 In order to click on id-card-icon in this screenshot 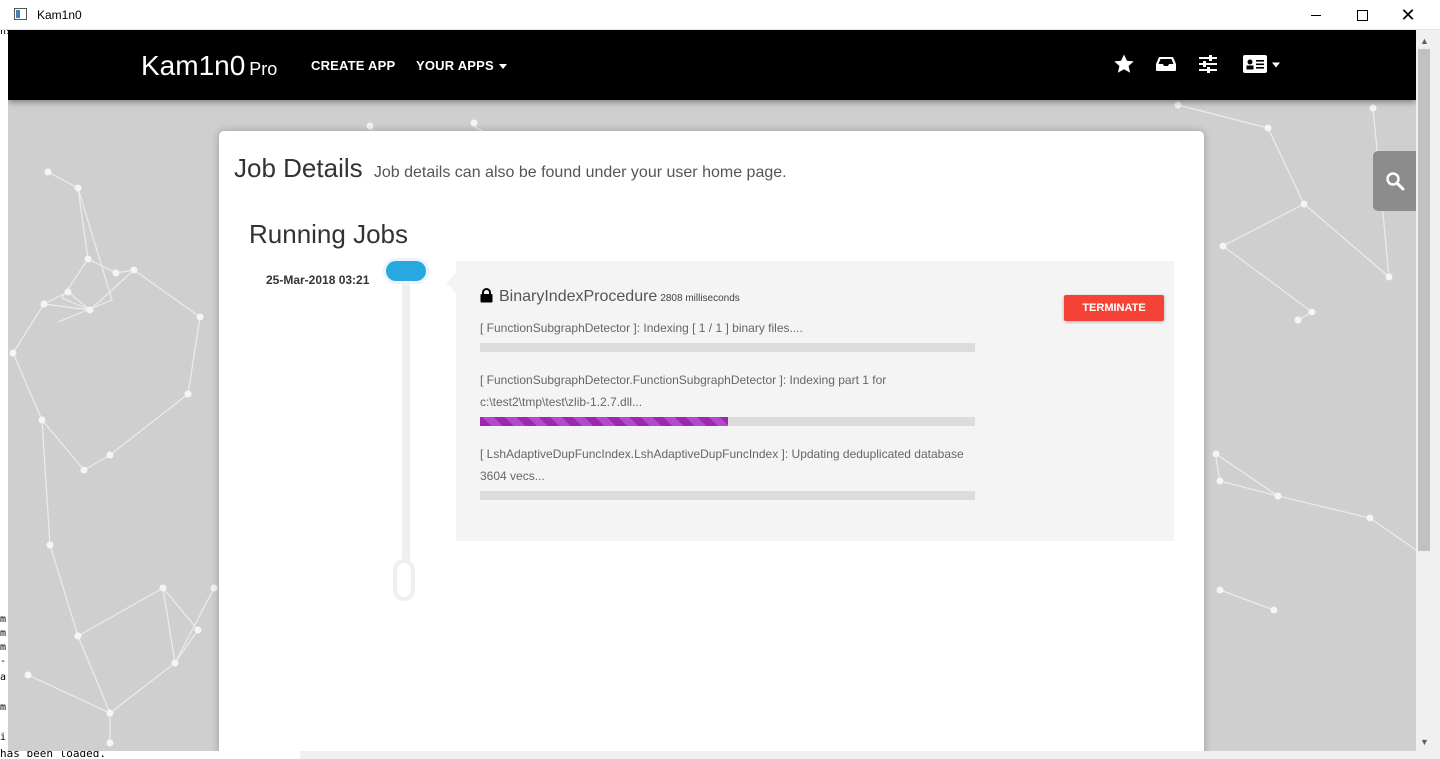, I will do `click(1262, 64)`.